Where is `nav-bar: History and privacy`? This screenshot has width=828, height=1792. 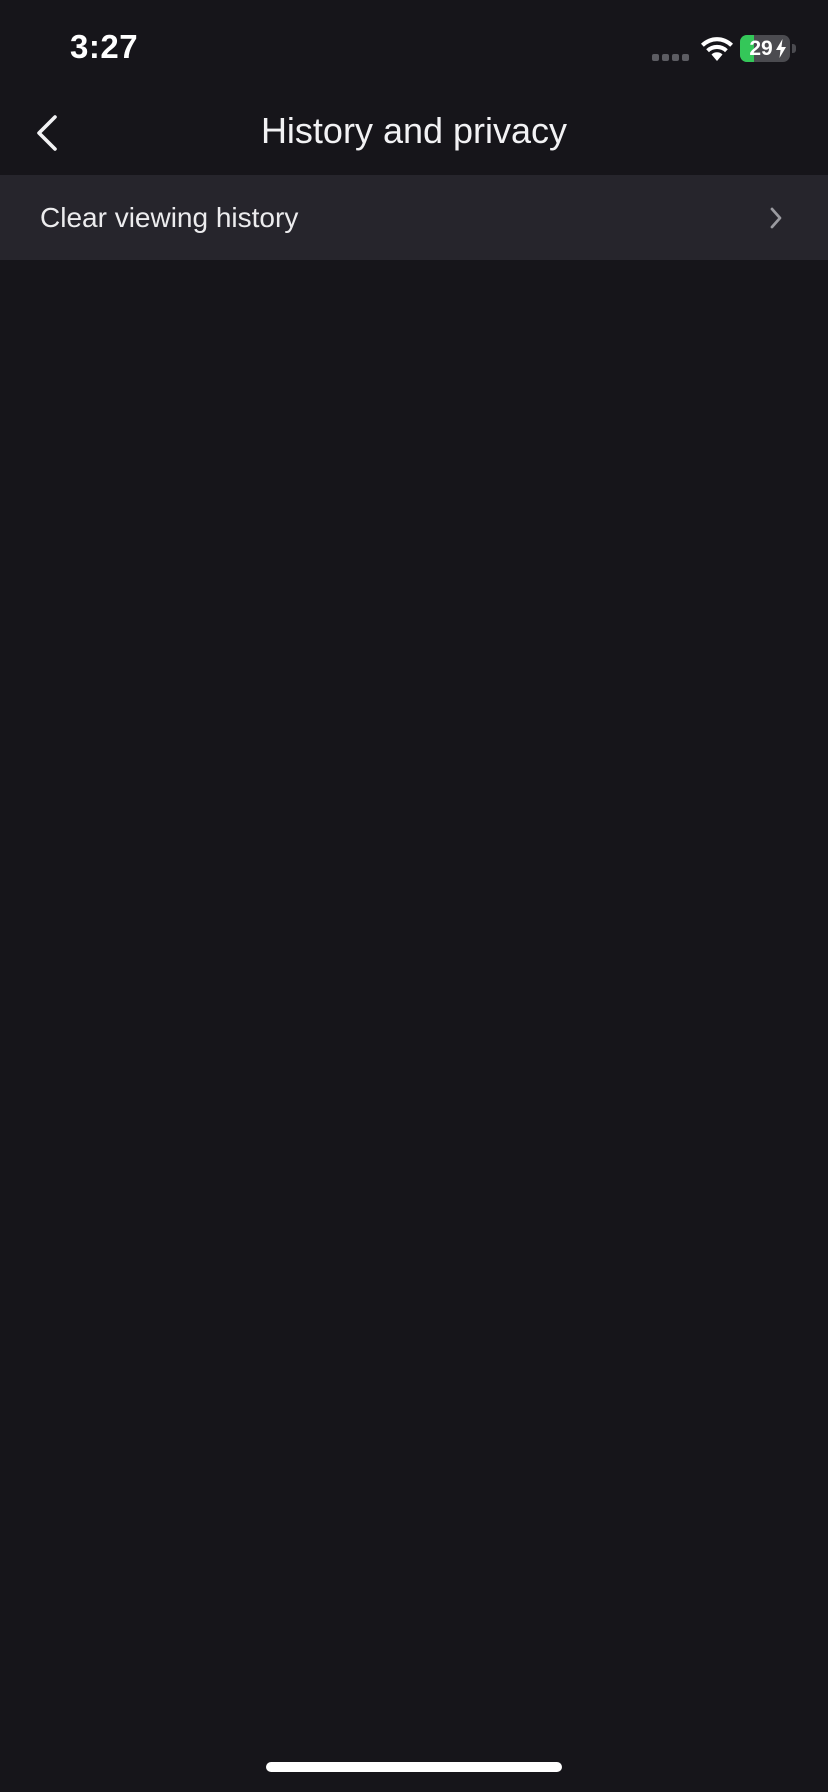
nav-bar: History and privacy is located at coordinates (414, 137).